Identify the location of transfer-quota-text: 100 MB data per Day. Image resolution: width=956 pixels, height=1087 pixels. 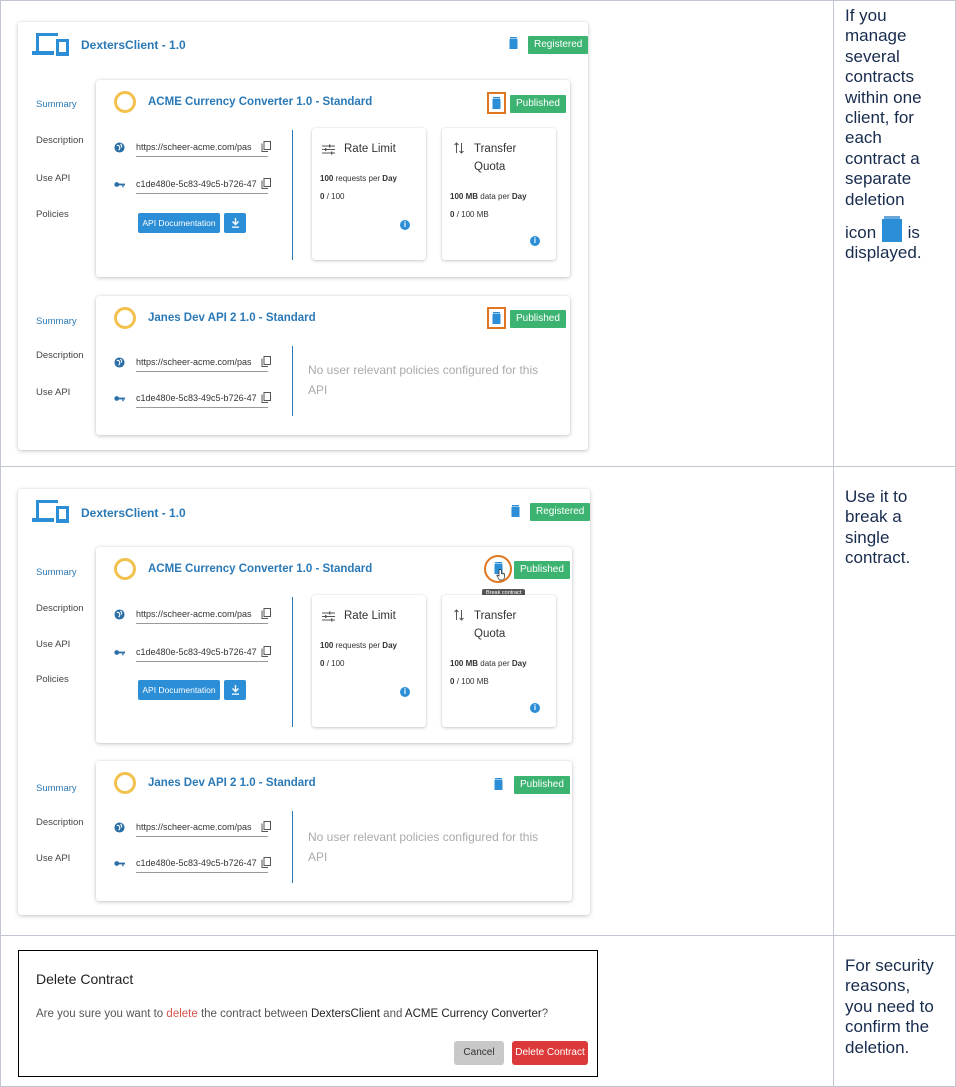
(488, 663).